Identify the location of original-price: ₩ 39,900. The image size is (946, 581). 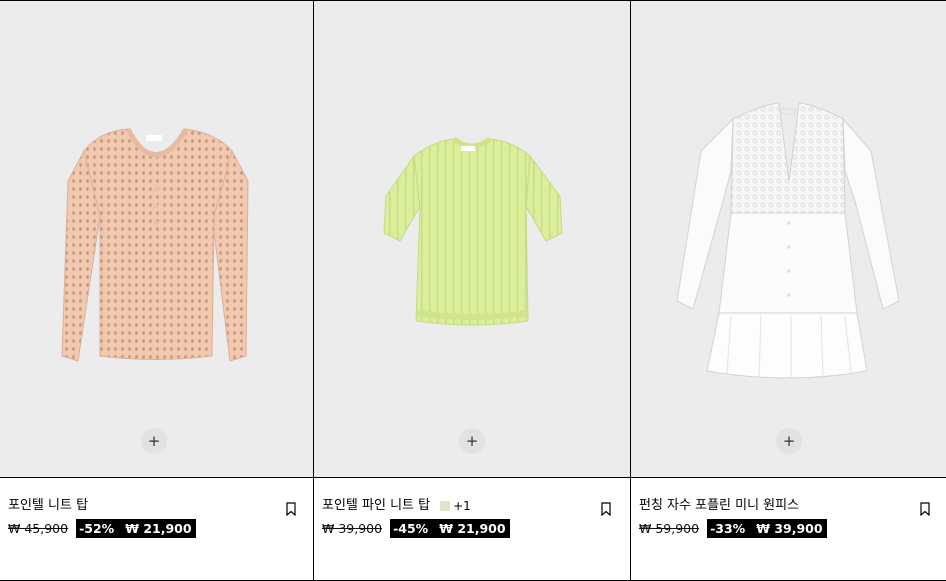
(352, 528).